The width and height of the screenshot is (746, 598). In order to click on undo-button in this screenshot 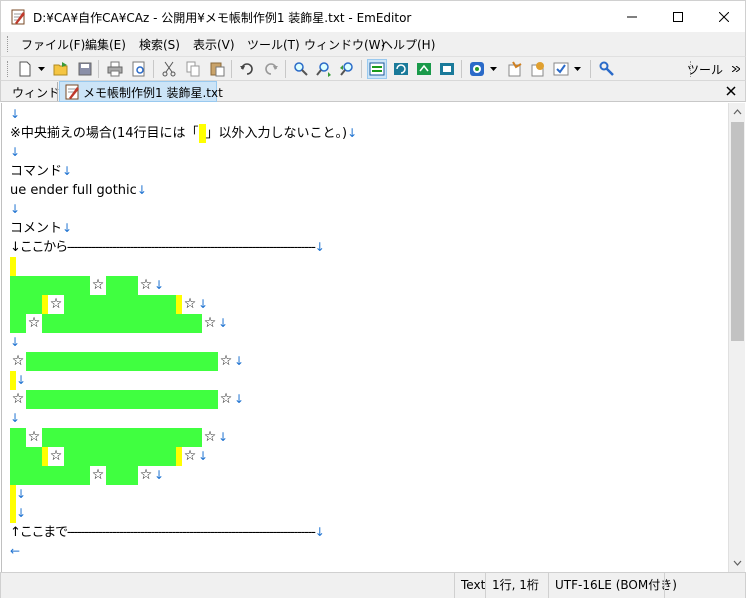, I will do `click(247, 69)`.